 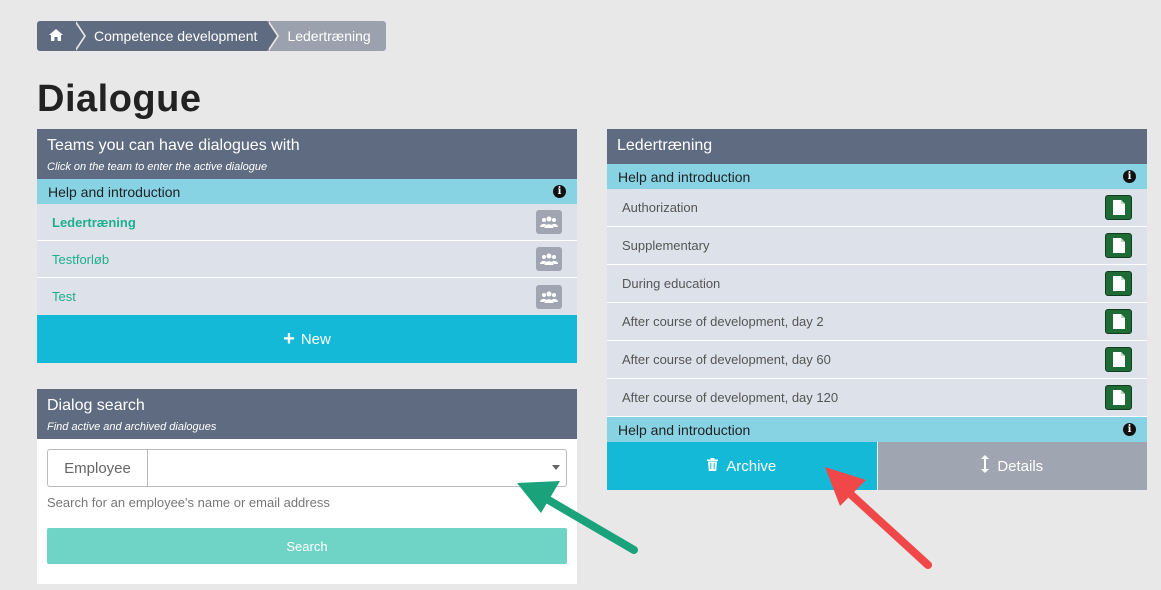 I want to click on team-label: Ledertræning, so click(x=94, y=222).